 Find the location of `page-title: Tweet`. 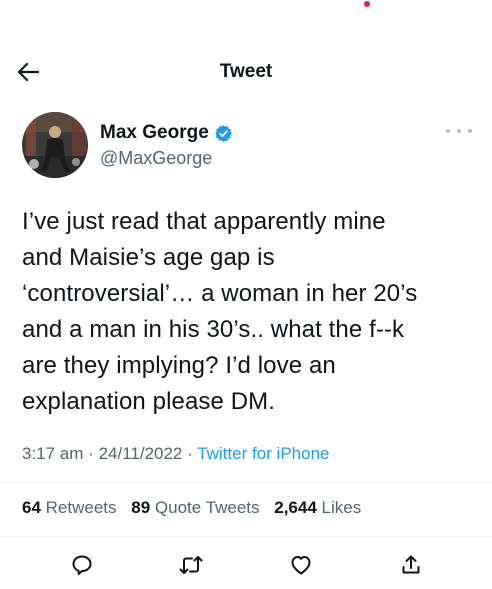

page-title: Tweet is located at coordinates (246, 71).